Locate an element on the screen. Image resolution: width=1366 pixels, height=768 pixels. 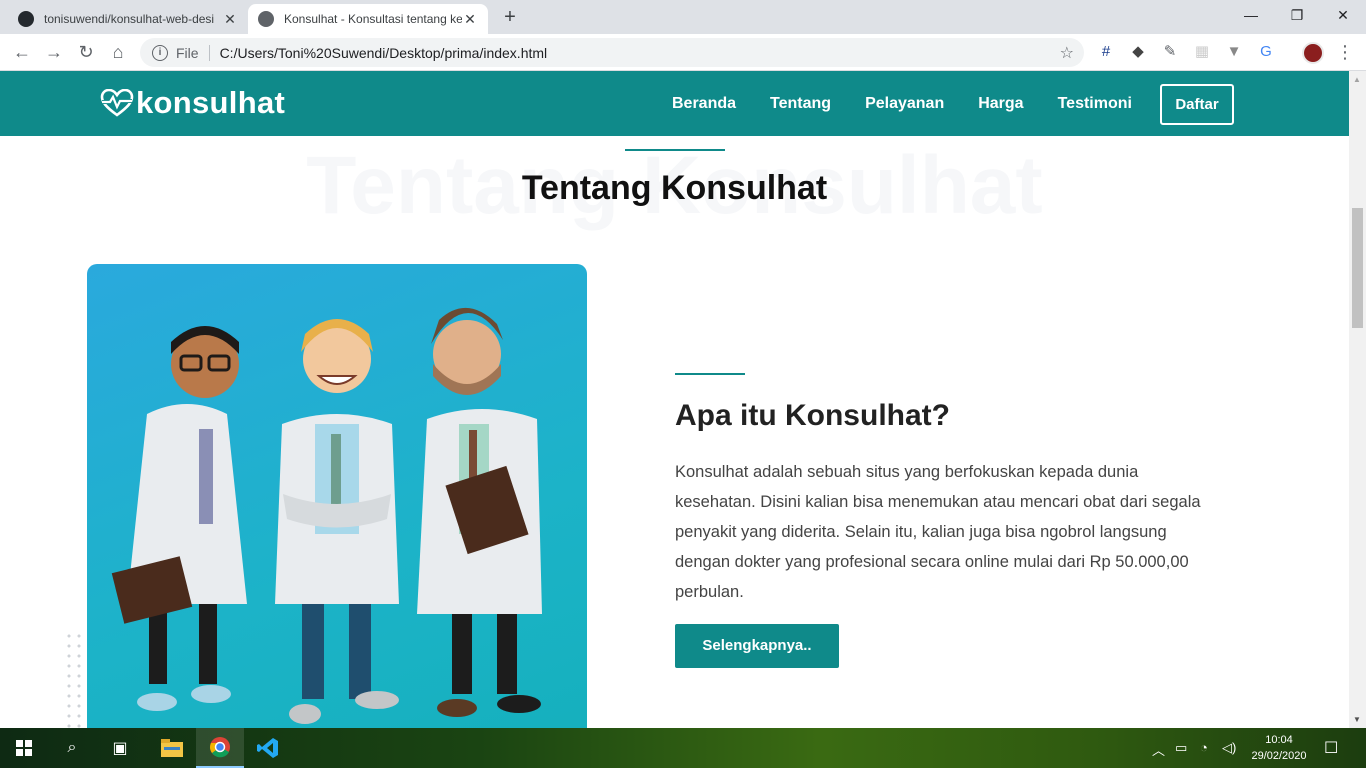
notification-icon: ☐ is located at coordinates (1331, 748).